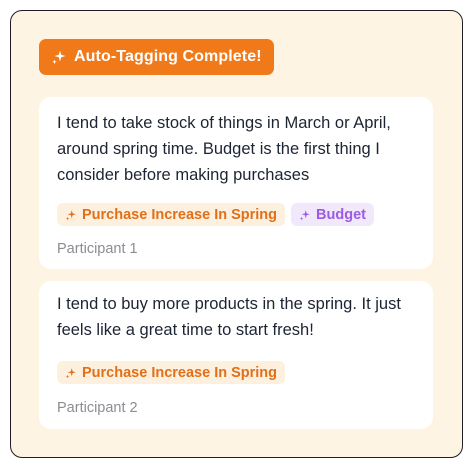 The height and width of the screenshot is (468, 474). I want to click on auto-tagging-complete-badge: Auto-Tagging Complete!, so click(156, 57).